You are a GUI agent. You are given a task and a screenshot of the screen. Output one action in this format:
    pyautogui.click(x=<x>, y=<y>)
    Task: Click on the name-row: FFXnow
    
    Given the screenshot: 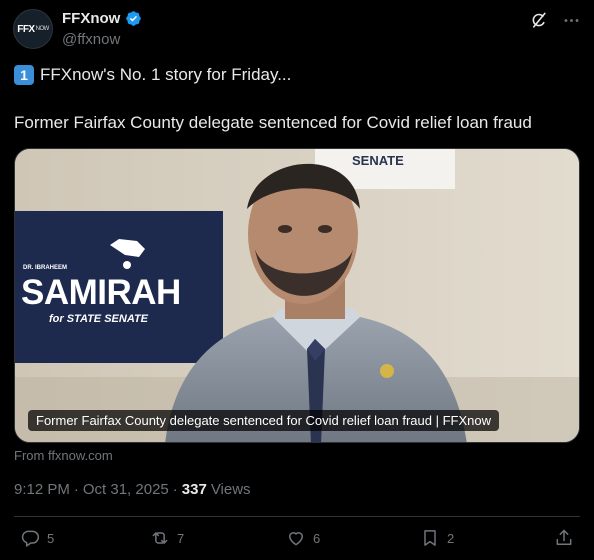 What is the action you would take?
    pyautogui.click(x=102, y=18)
    